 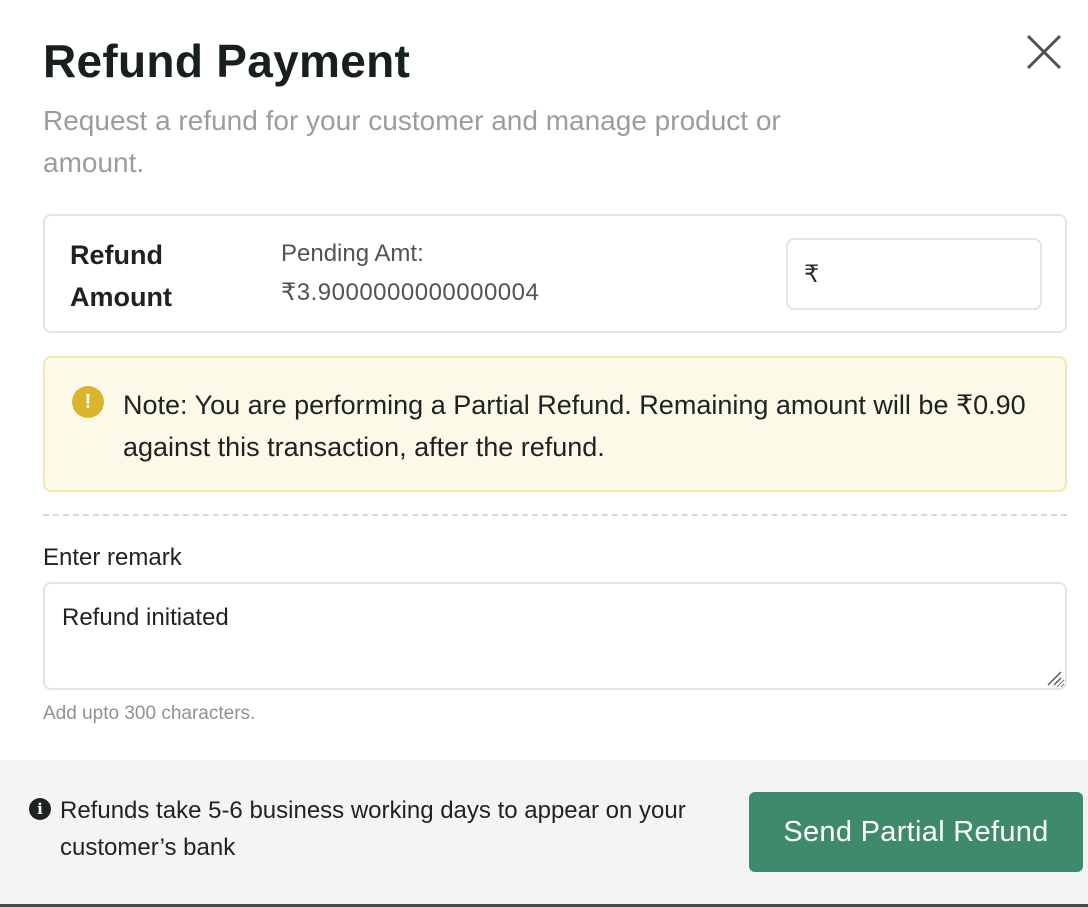 What do you see at coordinates (410, 292) in the screenshot?
I see `pending-amount-value: ₹3.9000000000000004` at bounding box center [410, 292].